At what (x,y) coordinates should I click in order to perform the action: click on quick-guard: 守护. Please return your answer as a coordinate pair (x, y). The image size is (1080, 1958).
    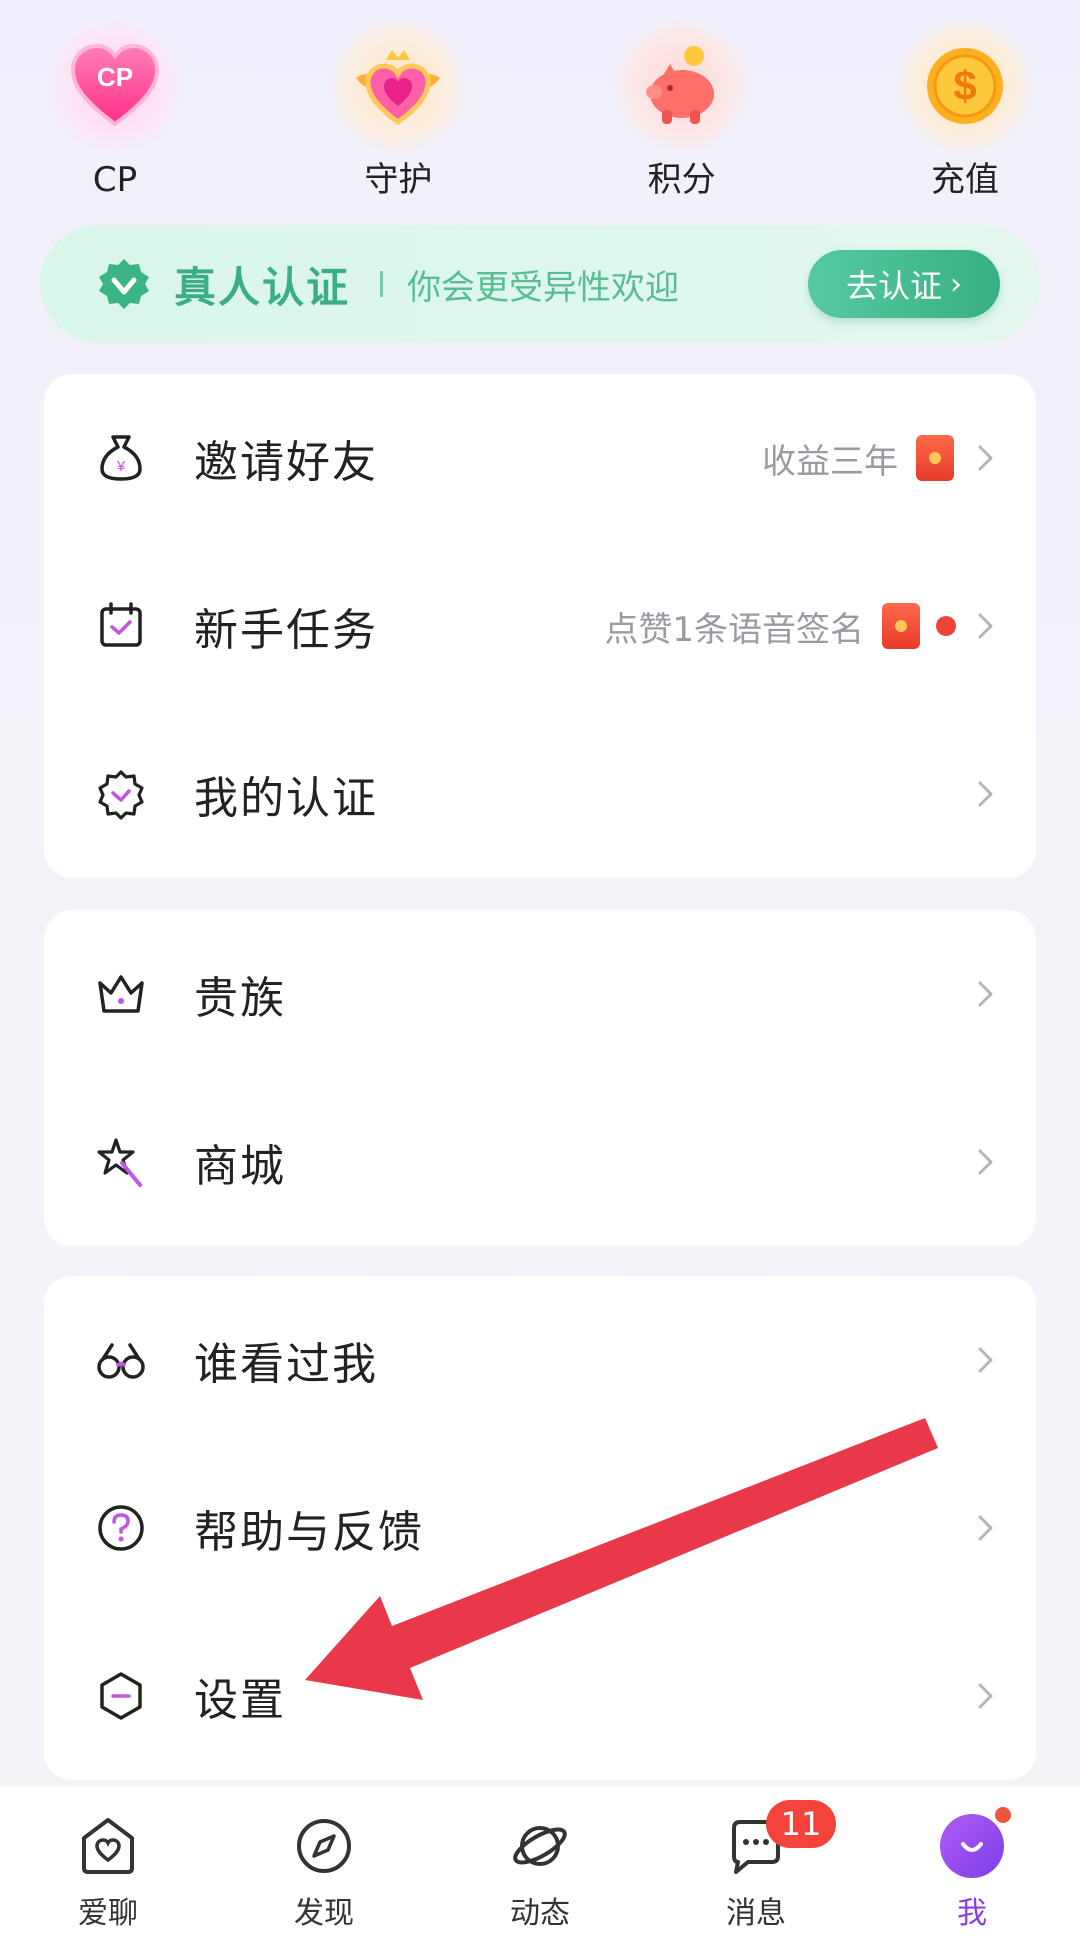
    Looking at the image, I should click on (398, 110).